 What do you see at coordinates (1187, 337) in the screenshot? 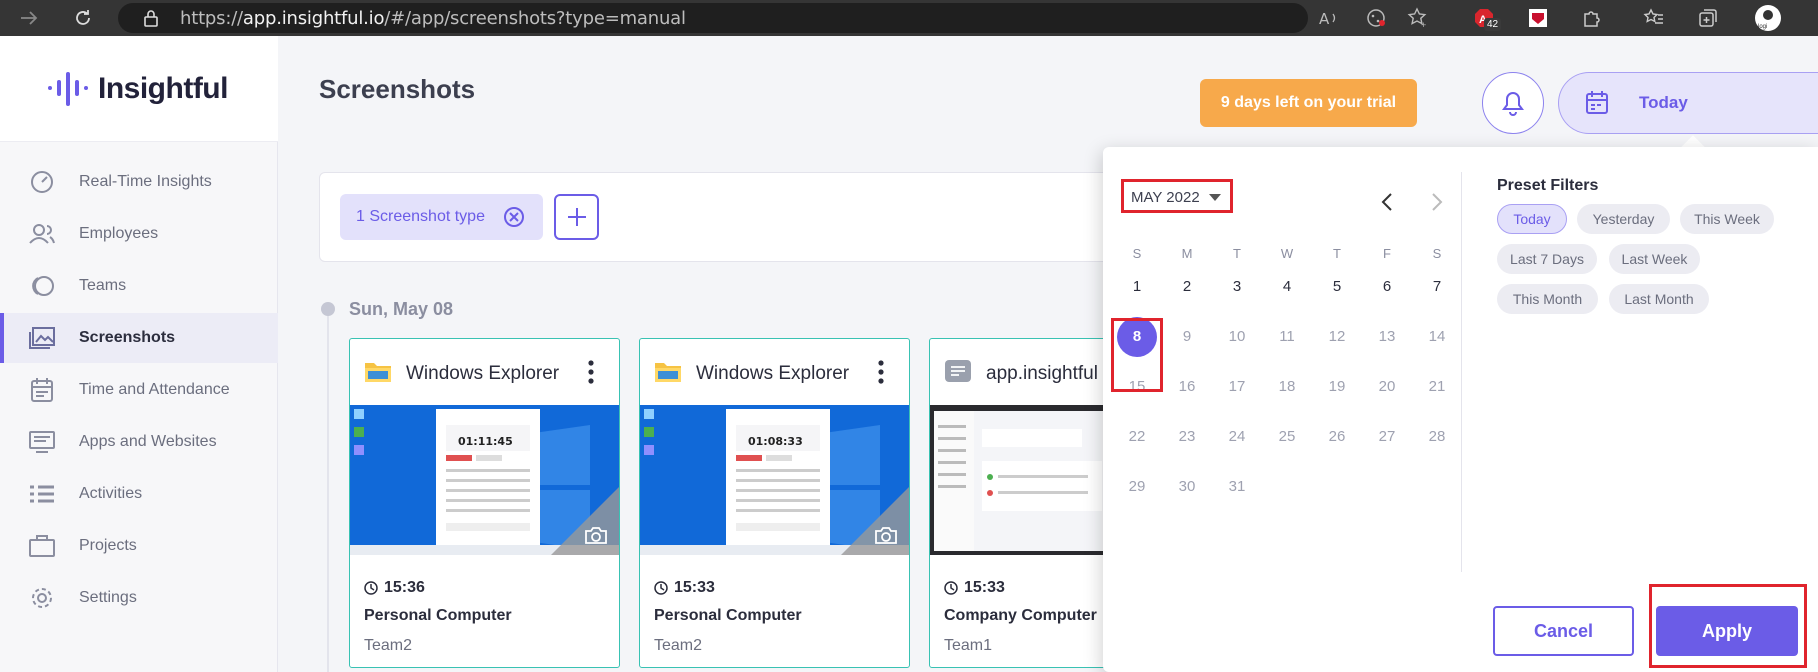
I see `calendar-day: 9` at bounding box center [1187, 337].